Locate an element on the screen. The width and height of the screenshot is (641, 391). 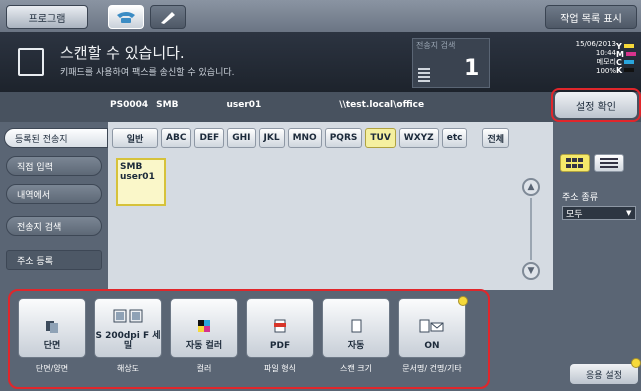
destination-count-label: 전송지 검색 is located at coordinates (436, 45).